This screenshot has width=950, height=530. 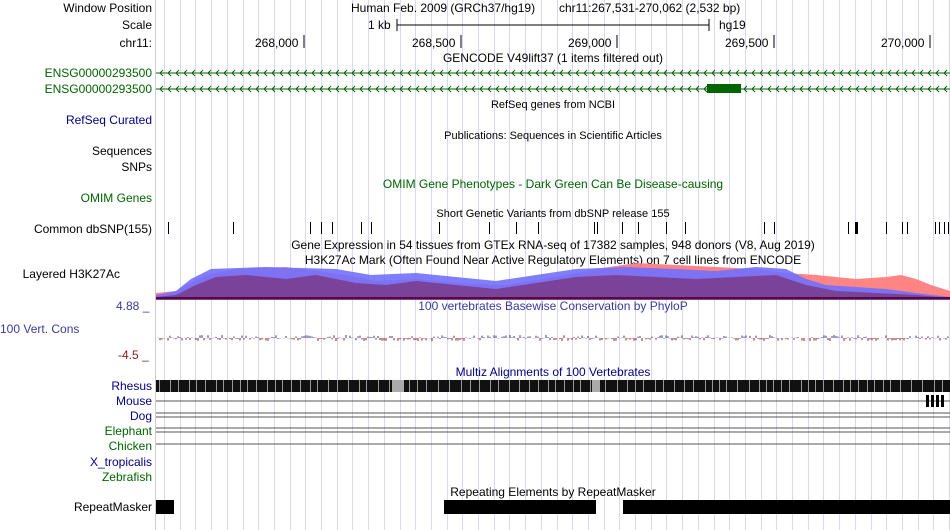 What do you see at coordinates (76, 401) in the screenshot?
I see `multiz-species-mouse: Mouse` at bounding box center [76, 401].